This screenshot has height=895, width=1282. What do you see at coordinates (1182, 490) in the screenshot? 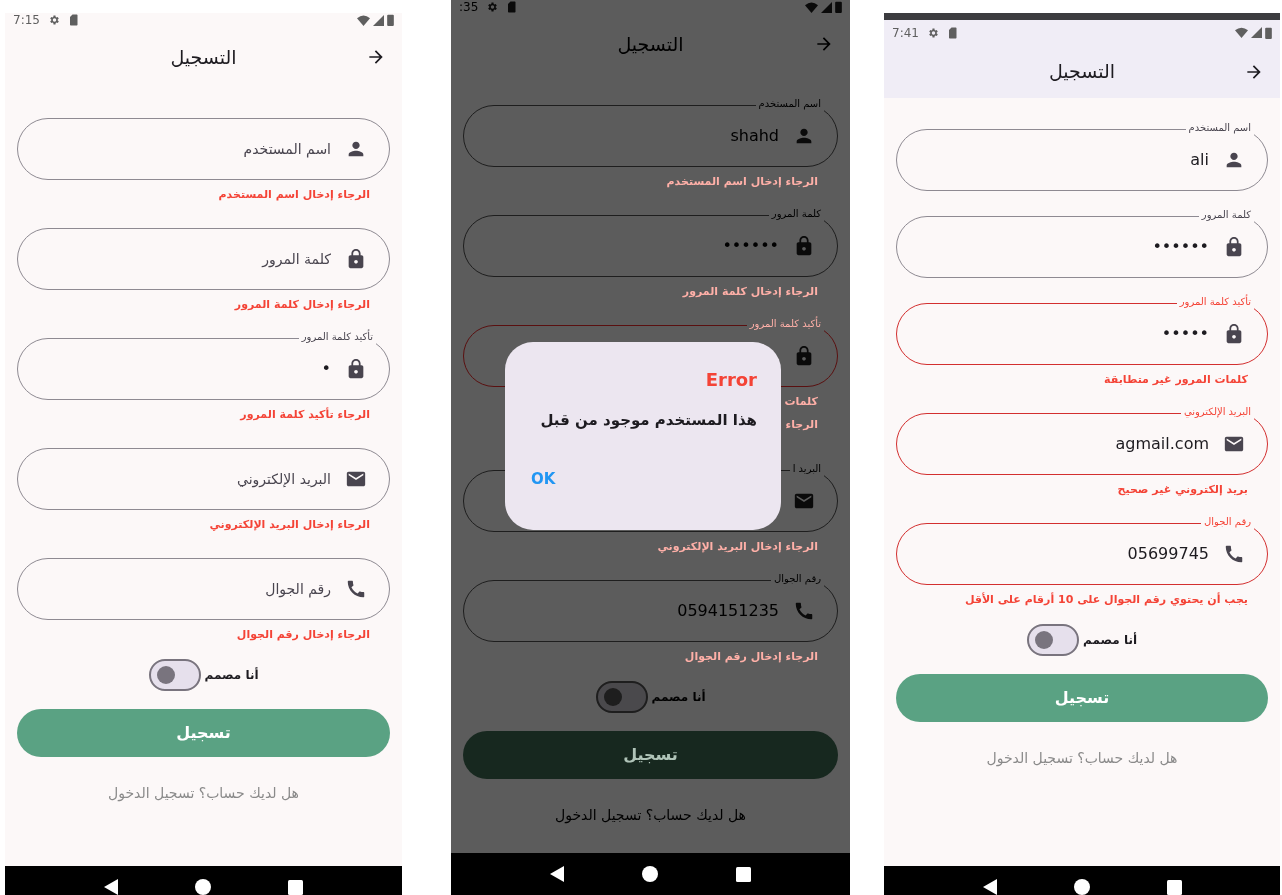
I see `error-message: بريد إلكتروني غير صحيح` at bounding box center [1182, 490].